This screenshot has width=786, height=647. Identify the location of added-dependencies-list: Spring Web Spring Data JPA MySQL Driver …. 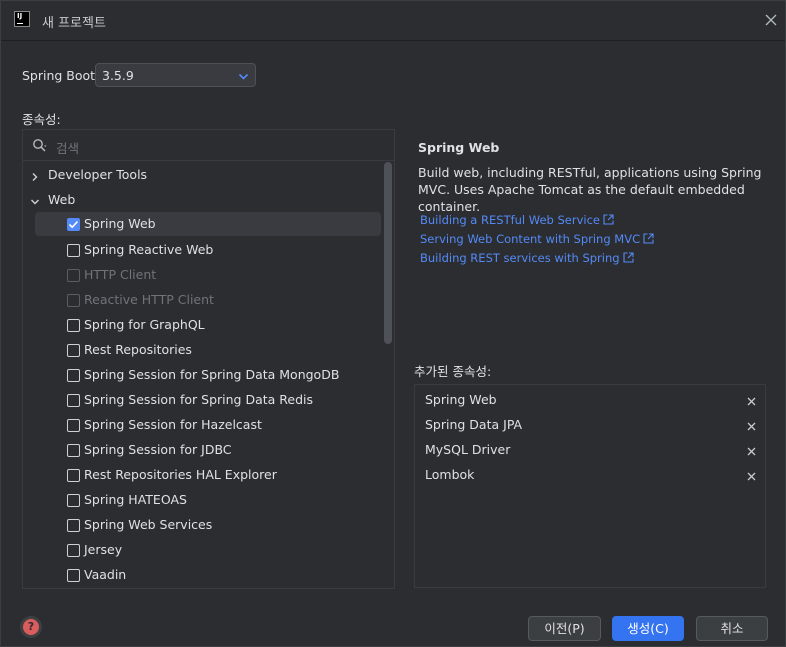
(590, 486).